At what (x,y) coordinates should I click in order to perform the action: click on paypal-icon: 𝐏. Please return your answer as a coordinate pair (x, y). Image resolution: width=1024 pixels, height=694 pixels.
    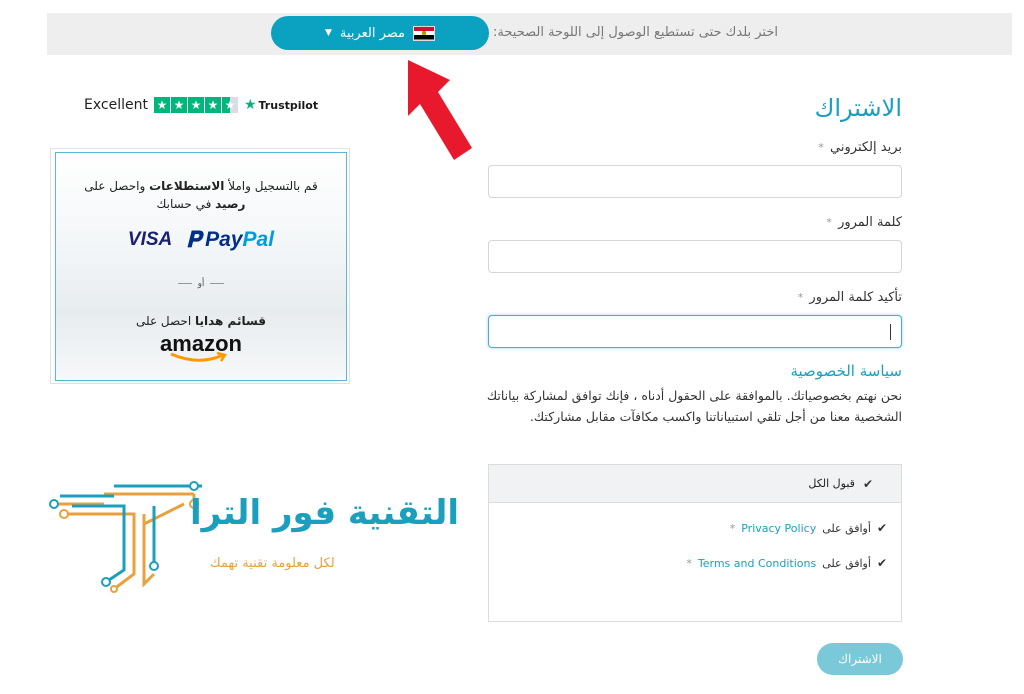
    Looking at the image, I should click on (194, 239).